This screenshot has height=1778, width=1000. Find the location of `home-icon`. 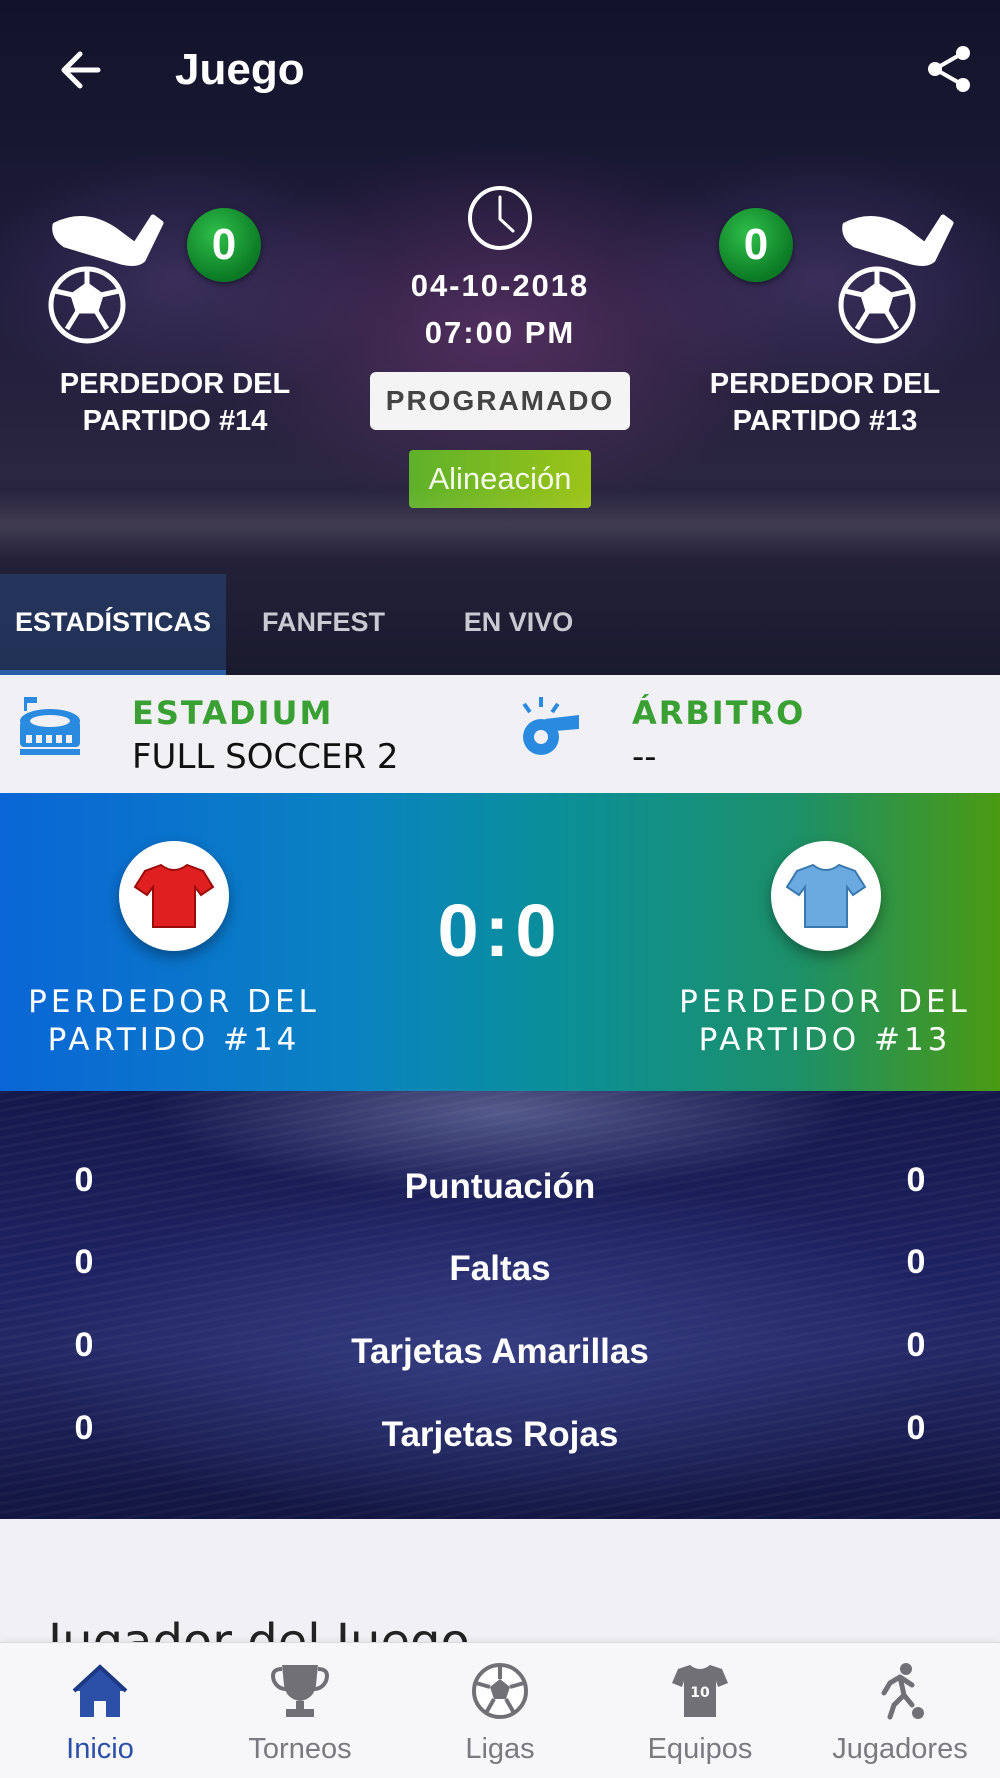

home-icon is located at coordinates (100, 1690).